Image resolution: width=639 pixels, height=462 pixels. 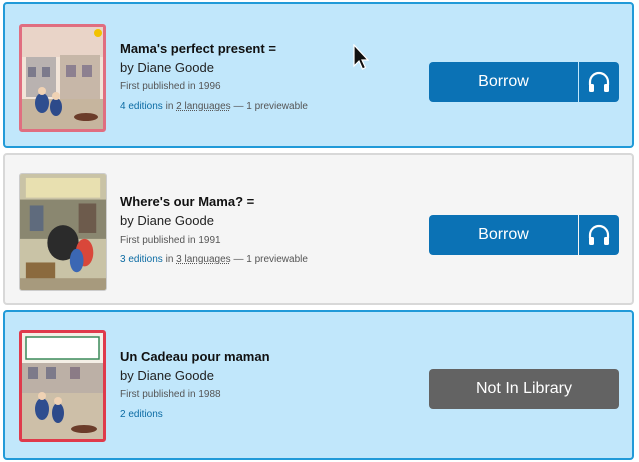 What do you see at coordinates (187, 201) in the screenshot?
I see `book-title: Where's our Mama? =` at bounding box center [187, 201].